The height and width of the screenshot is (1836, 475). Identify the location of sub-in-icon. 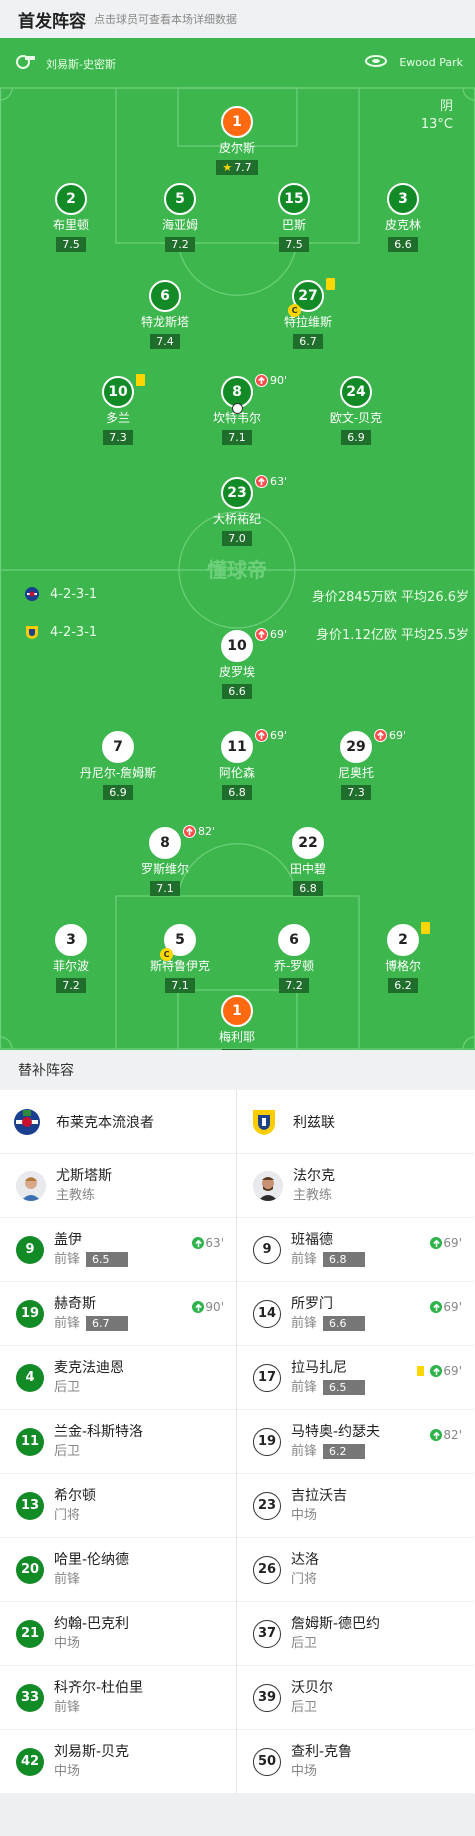
(436, 1307).